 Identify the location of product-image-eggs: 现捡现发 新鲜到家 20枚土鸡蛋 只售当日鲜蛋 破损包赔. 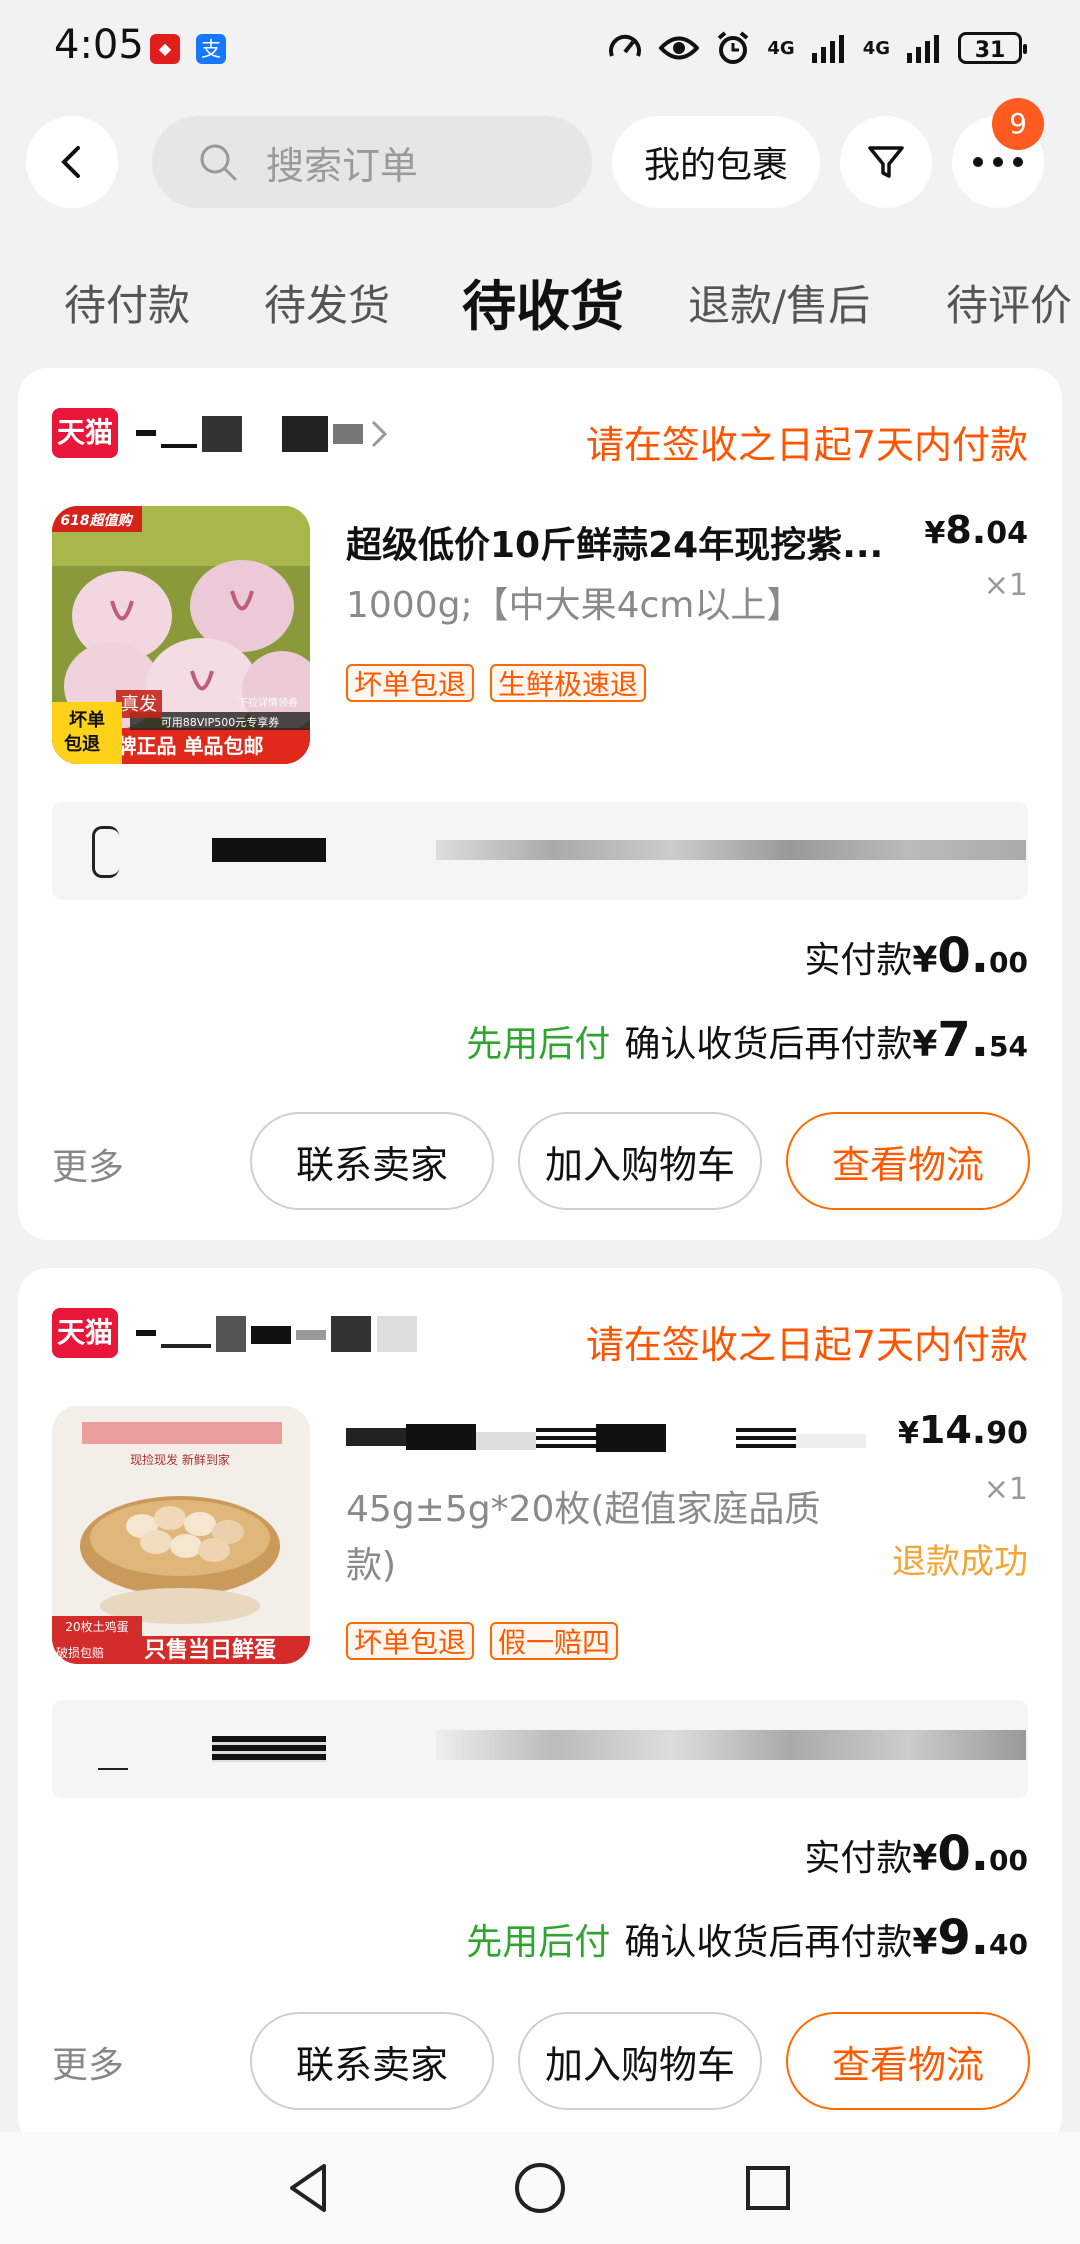
(181, 1535).